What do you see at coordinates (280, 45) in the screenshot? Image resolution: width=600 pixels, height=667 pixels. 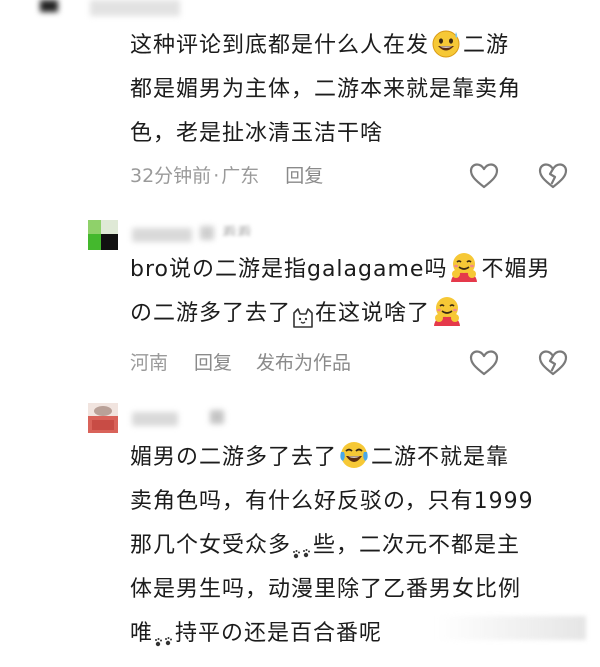 I see `comment-text-line: 这种评论到底都是什么人在发` at bounding box center [280, 45].